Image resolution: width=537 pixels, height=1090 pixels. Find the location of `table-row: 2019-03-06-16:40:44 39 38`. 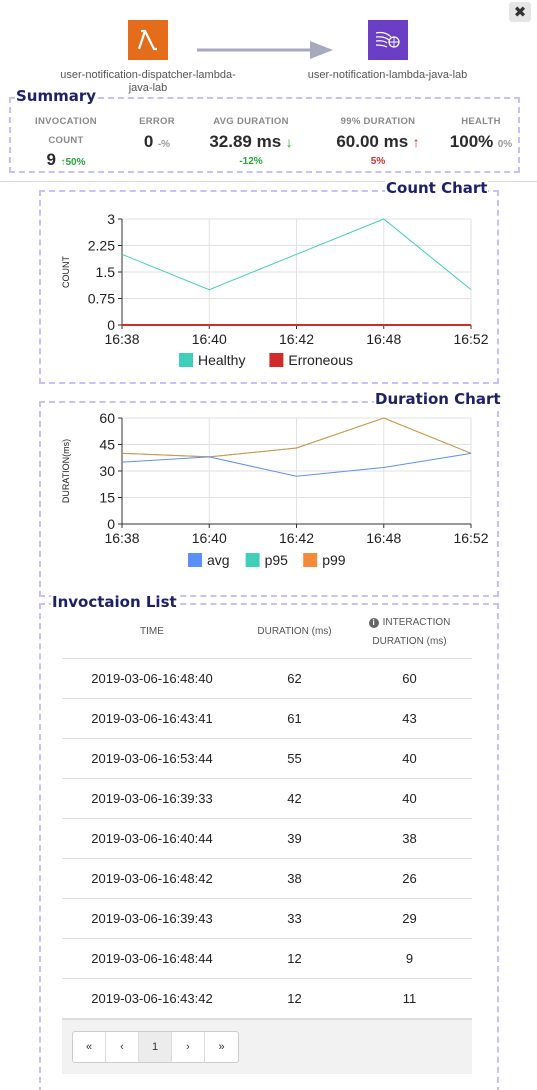

table-row: 2019-03-06-16:40:44 39 38 is located at coordinates (267, 838).